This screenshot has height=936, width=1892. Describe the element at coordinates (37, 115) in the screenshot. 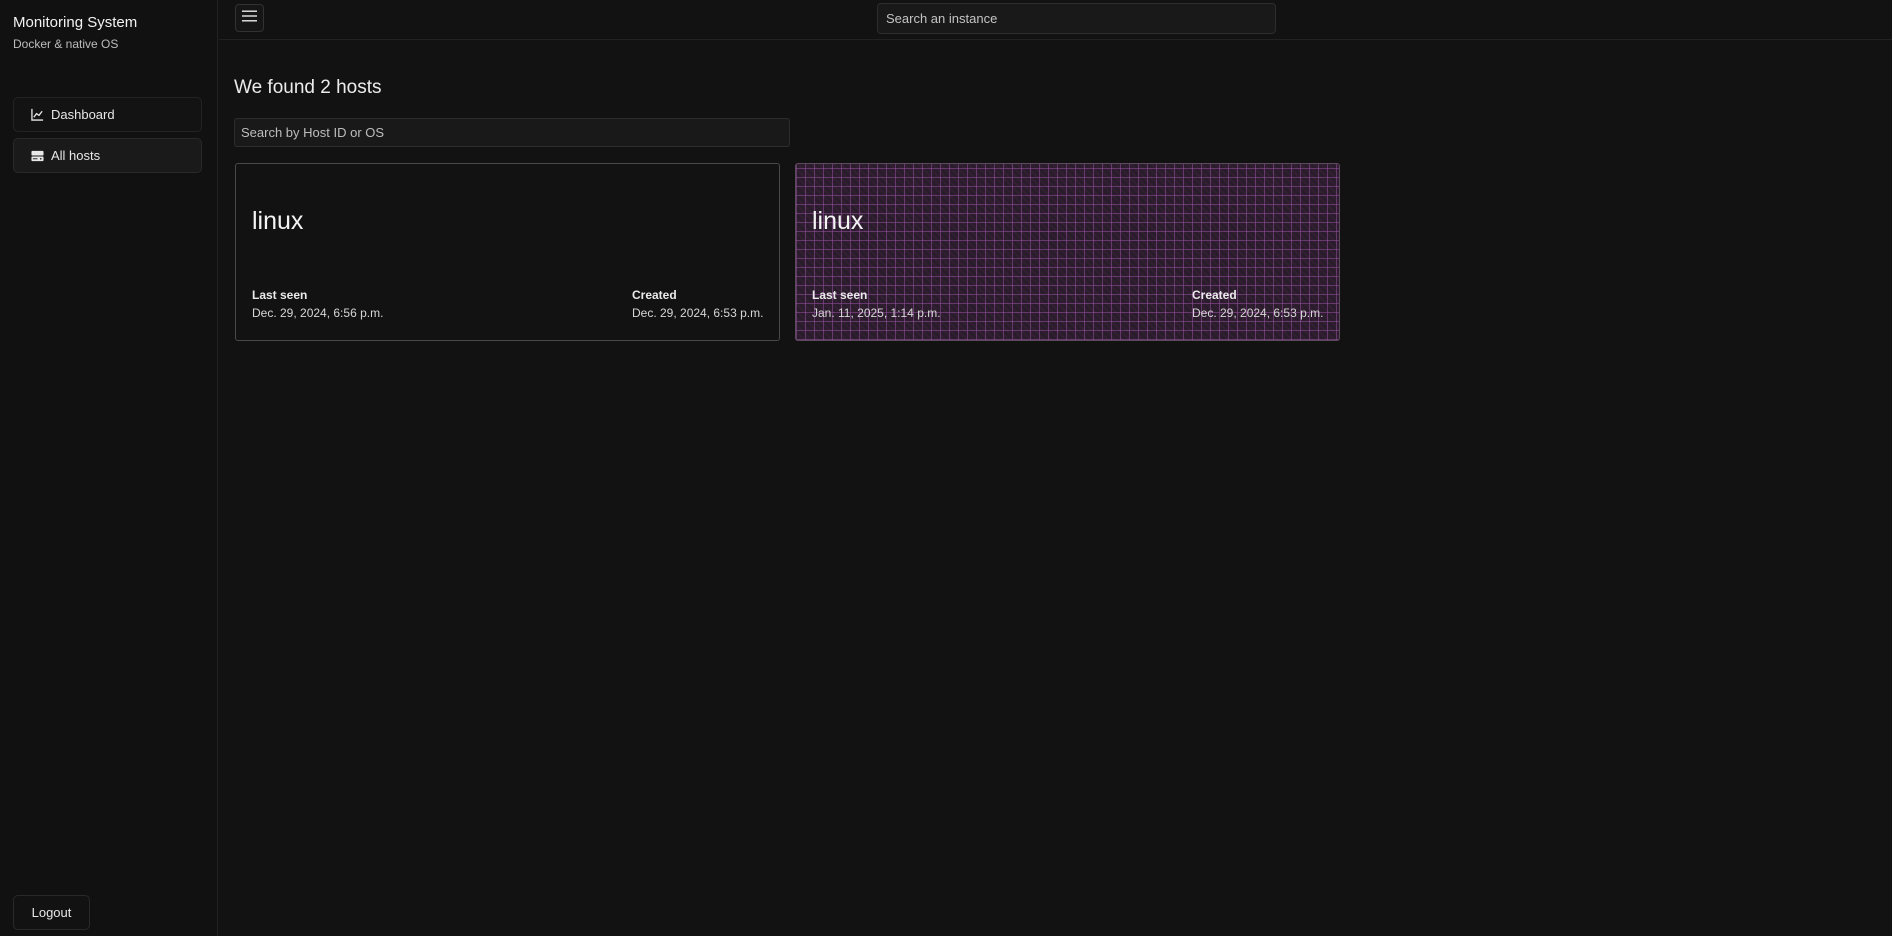

I see `chart-line-icon` at that location.